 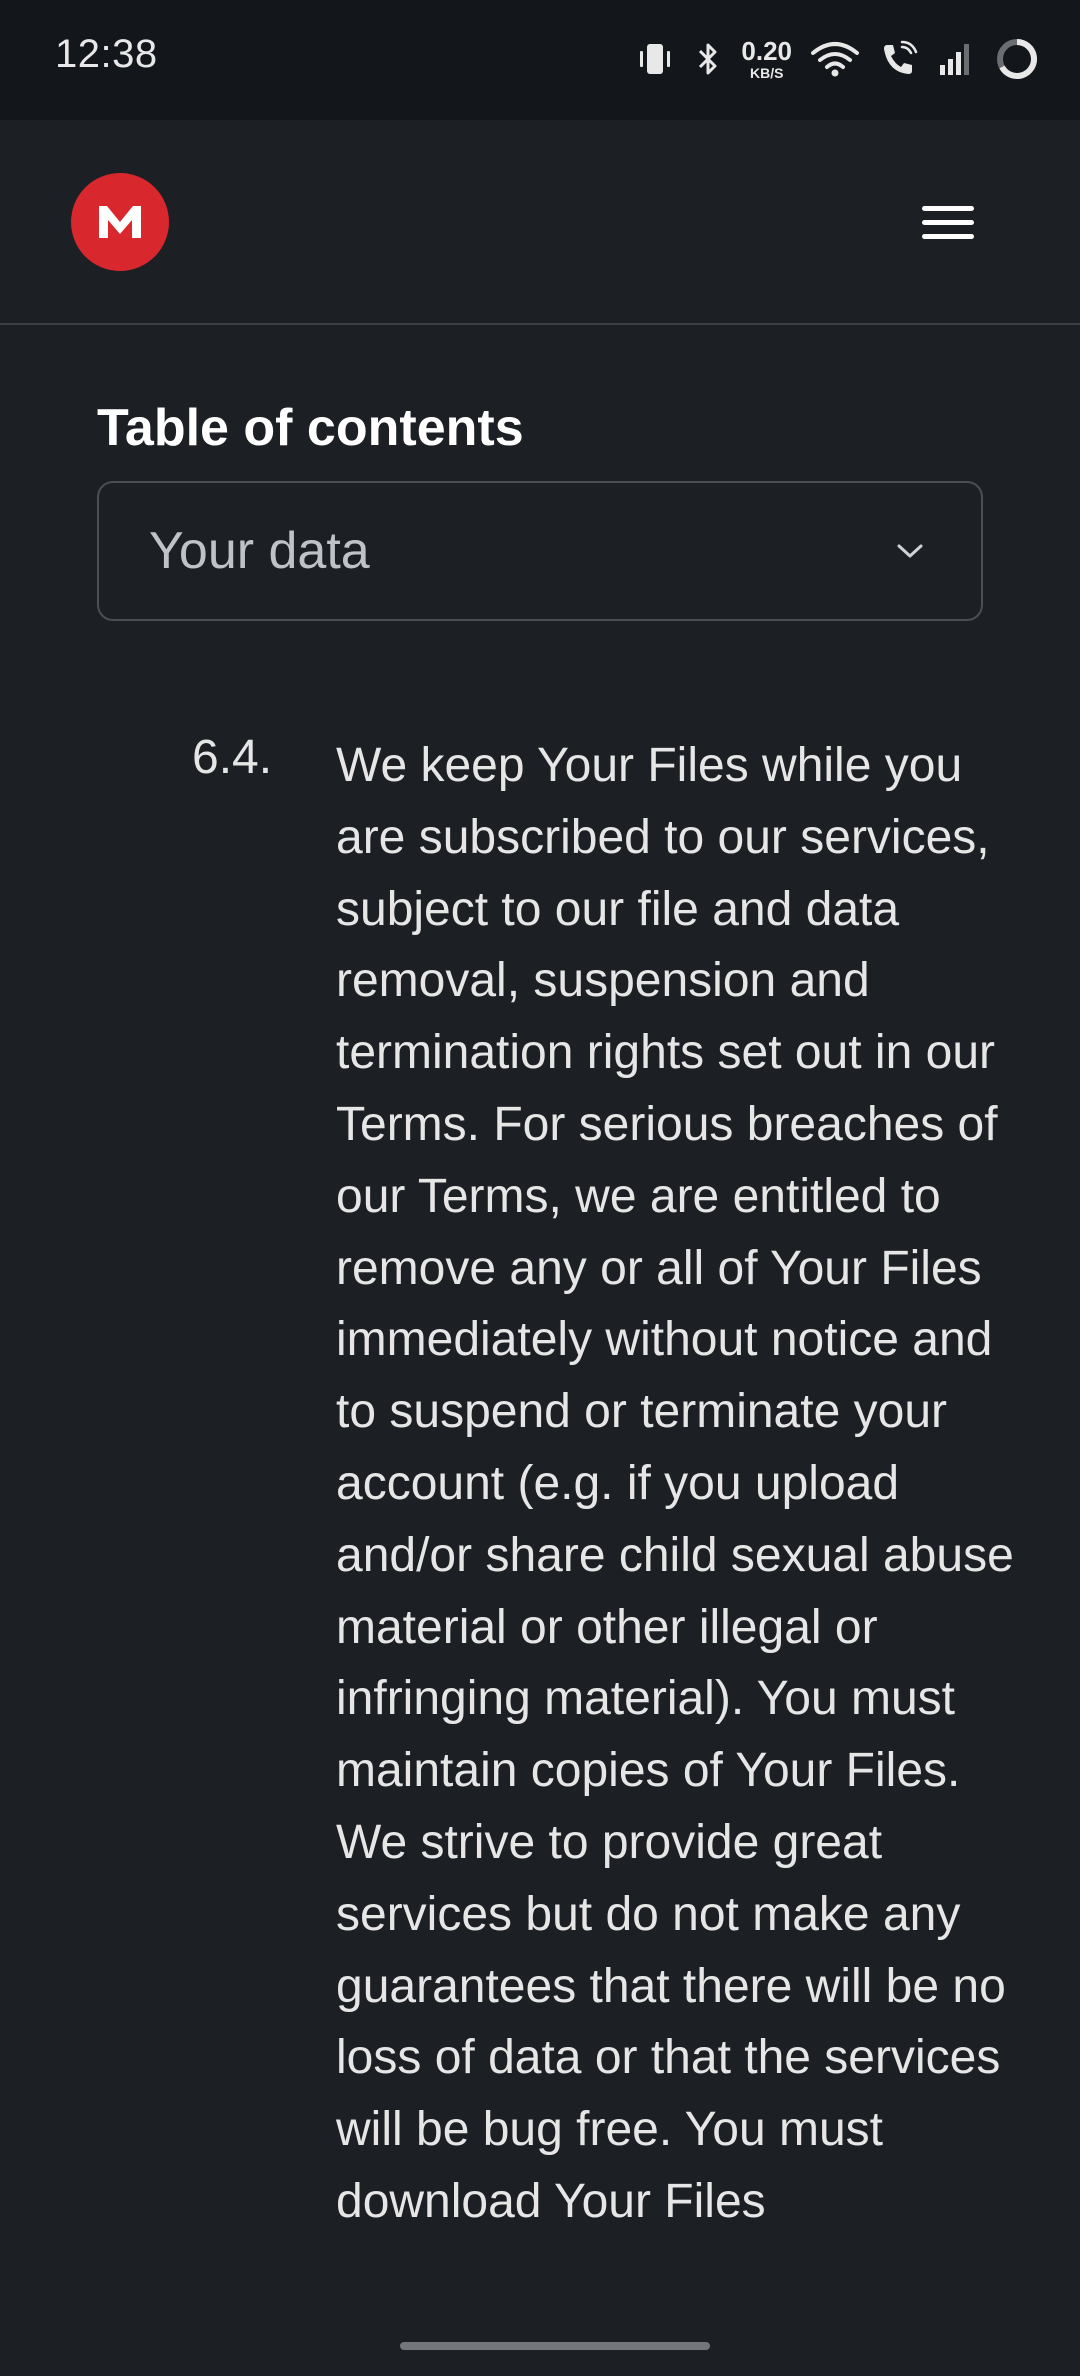 I want to click on hamburger-menu-icon, so click(x=947, y=222).